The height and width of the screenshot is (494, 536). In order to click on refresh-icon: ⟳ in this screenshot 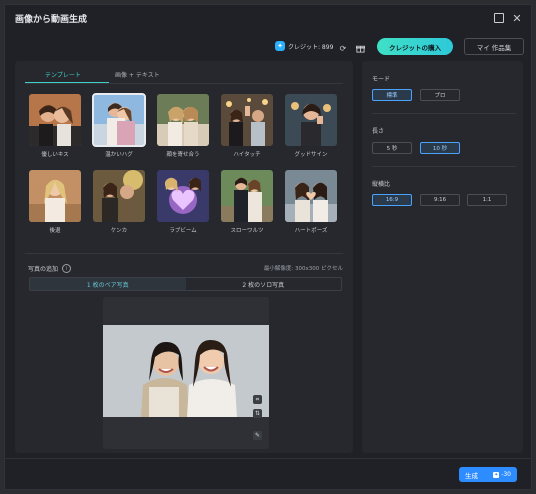, I will do `click(343, 48)`.